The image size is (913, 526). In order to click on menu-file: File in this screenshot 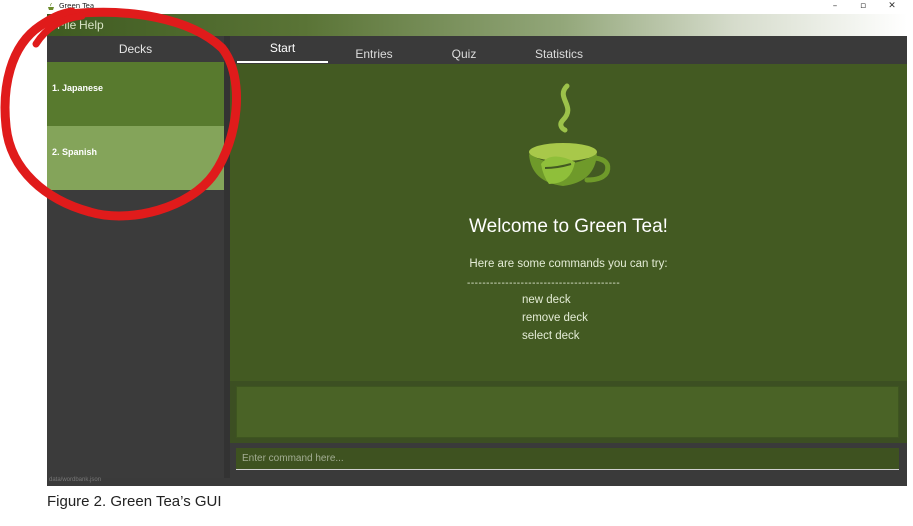, I will do `click(66, 25)`.